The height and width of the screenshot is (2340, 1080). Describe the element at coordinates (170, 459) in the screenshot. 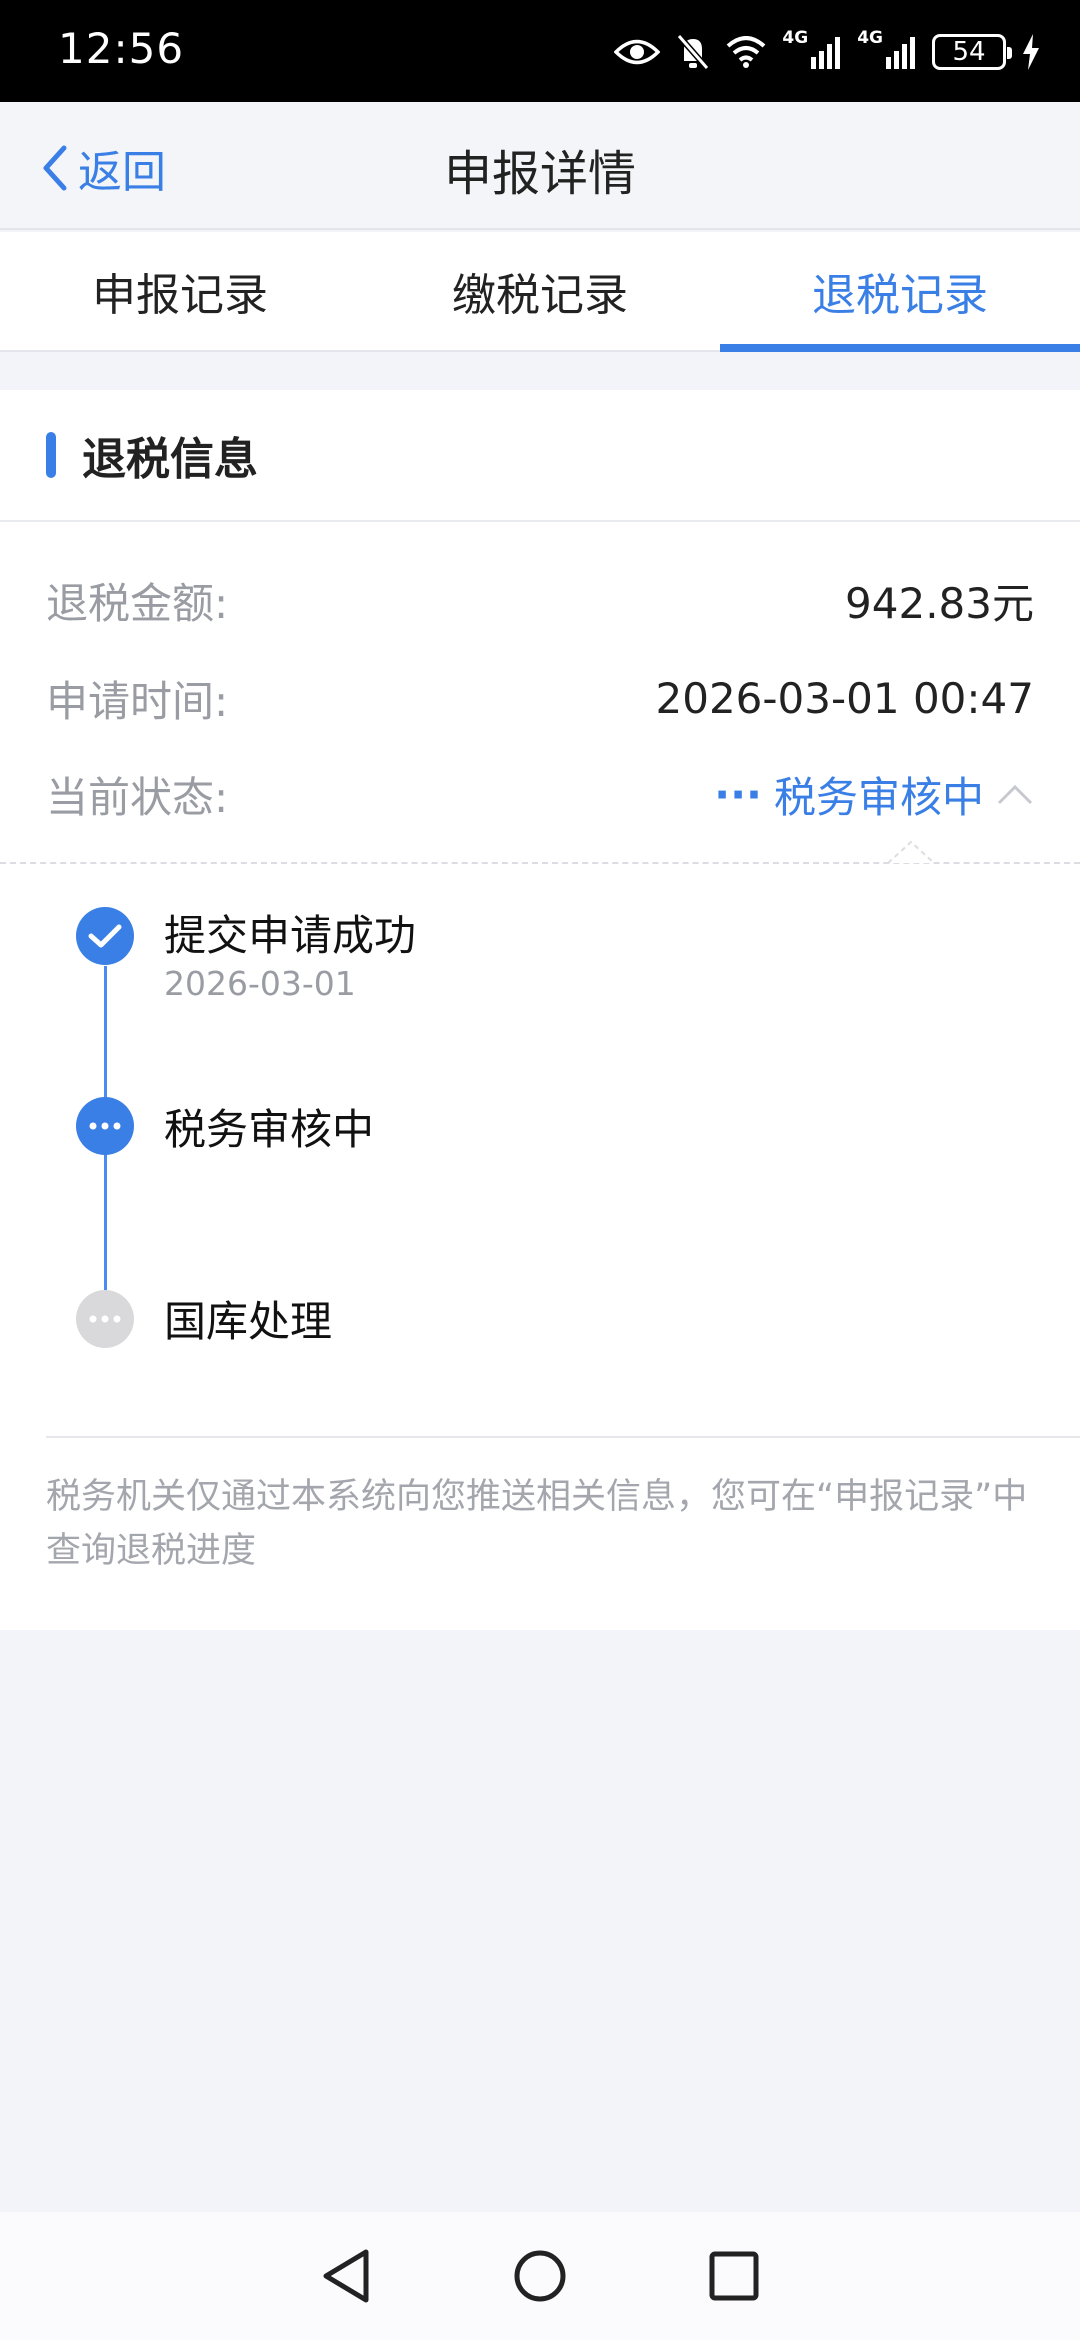

I see `section-title: 退税信息` at that location.